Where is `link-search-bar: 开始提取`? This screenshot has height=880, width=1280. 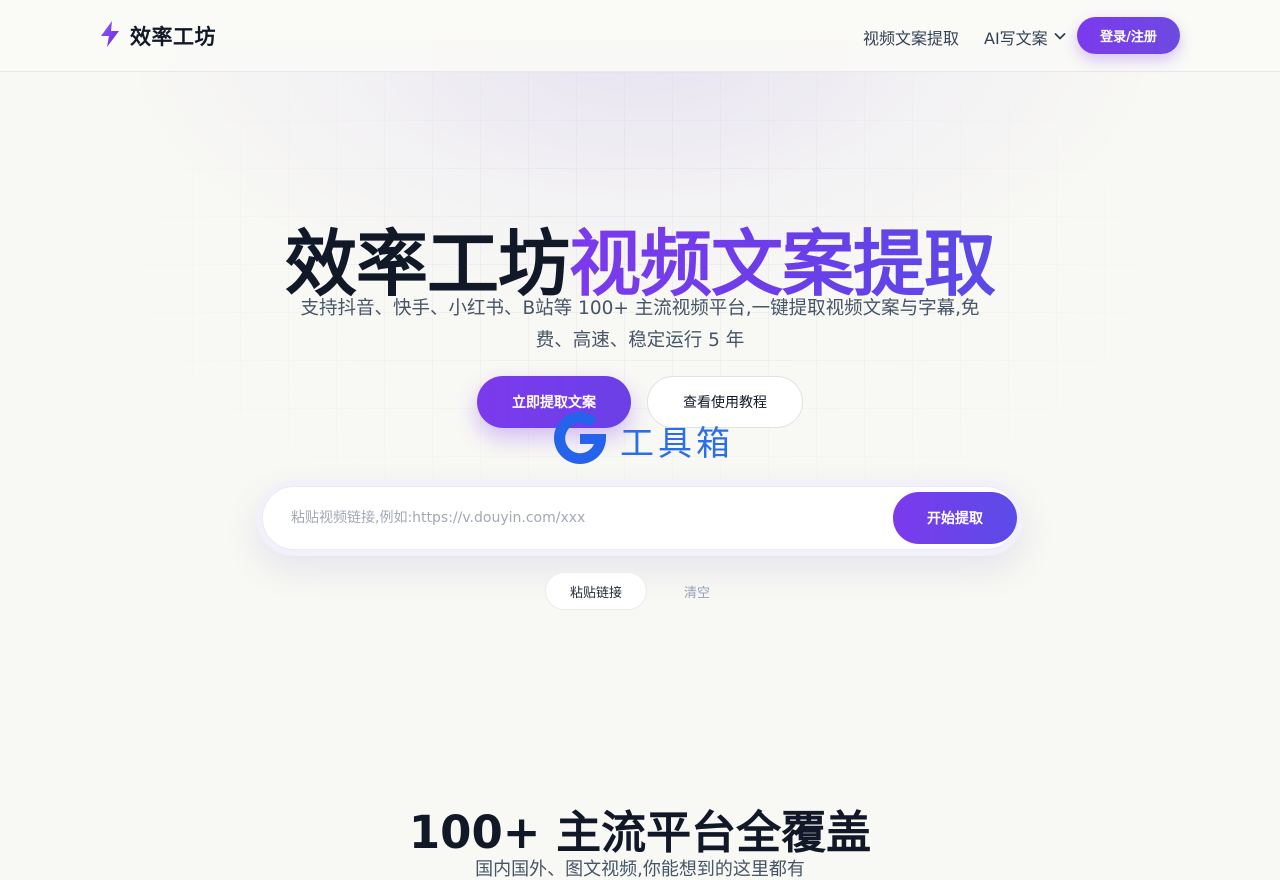 link-search-bar: 开始提取 is located at coordinates (640, 518).